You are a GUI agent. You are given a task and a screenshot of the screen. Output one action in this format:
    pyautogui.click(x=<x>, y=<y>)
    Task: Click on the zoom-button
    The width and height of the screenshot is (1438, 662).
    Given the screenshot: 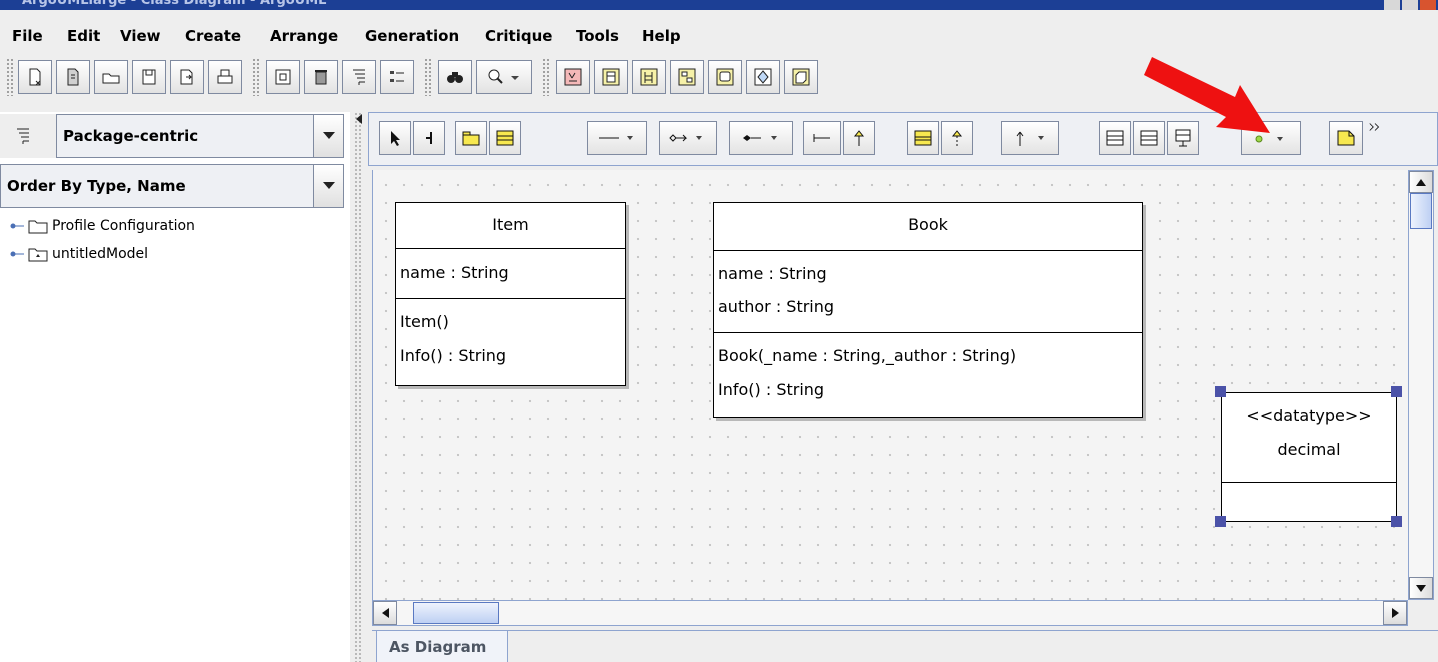 What is the action you would take?
    pyautogui.click(x=504, y=77)
    